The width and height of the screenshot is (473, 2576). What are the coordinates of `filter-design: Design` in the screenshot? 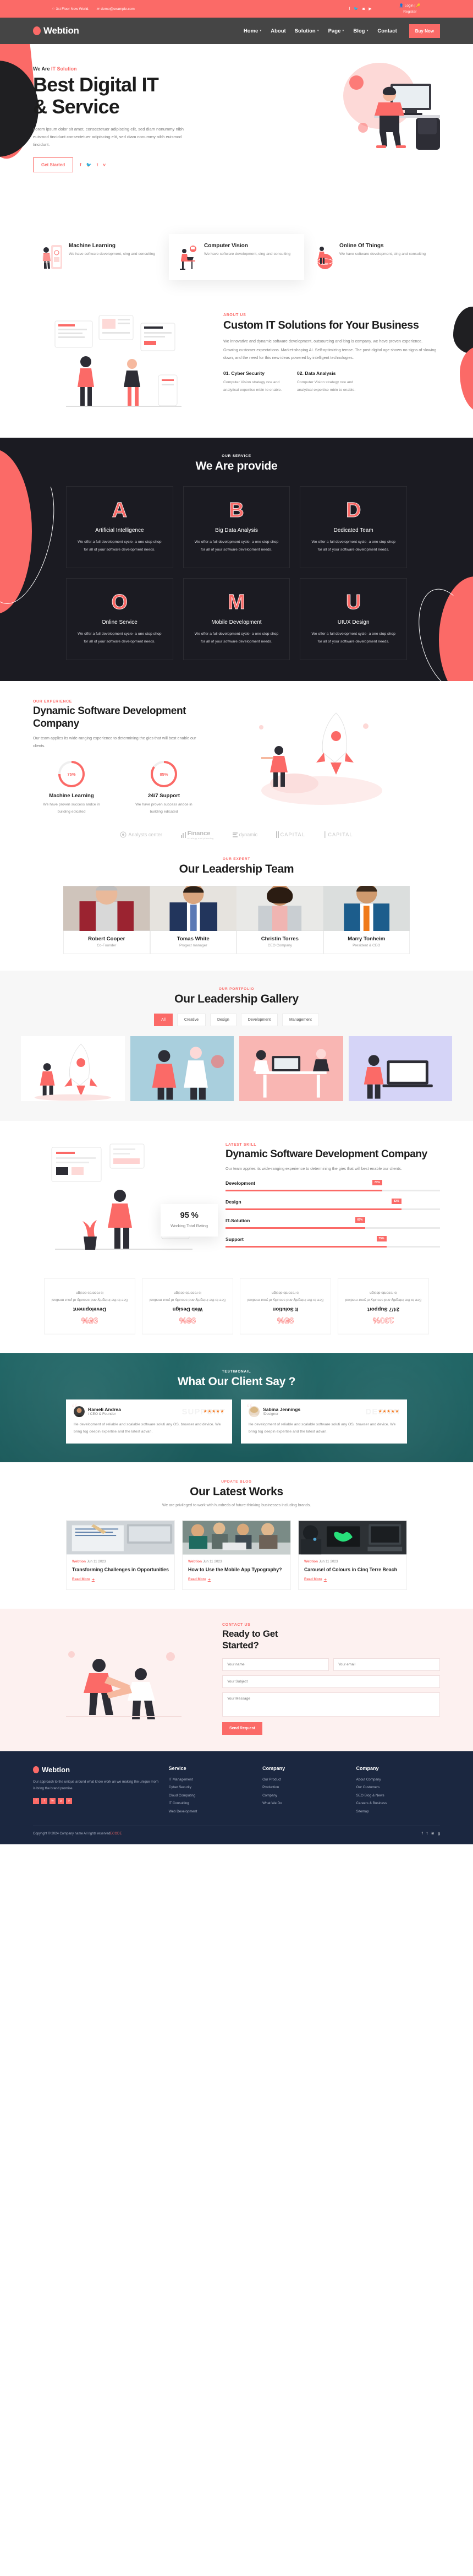 It's located at (224, 1019).